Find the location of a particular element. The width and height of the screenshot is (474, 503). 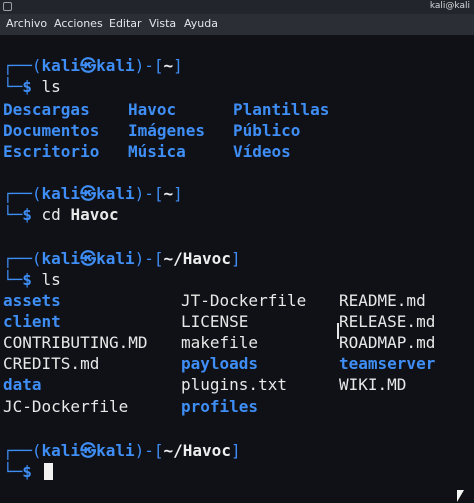

file-entry: ROADMAP.md is located at coordinates (387, 342).